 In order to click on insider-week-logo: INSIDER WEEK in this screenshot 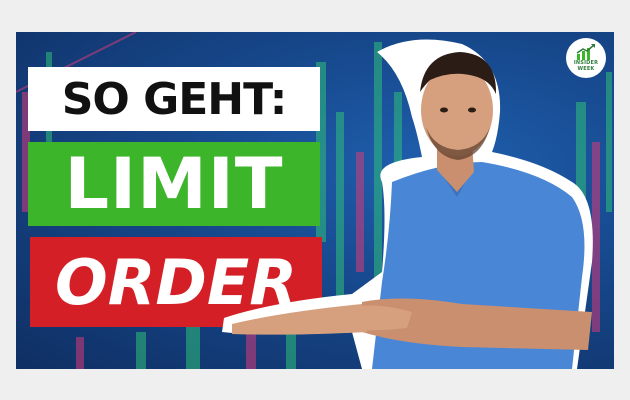, I will do `click(586, 58)`.